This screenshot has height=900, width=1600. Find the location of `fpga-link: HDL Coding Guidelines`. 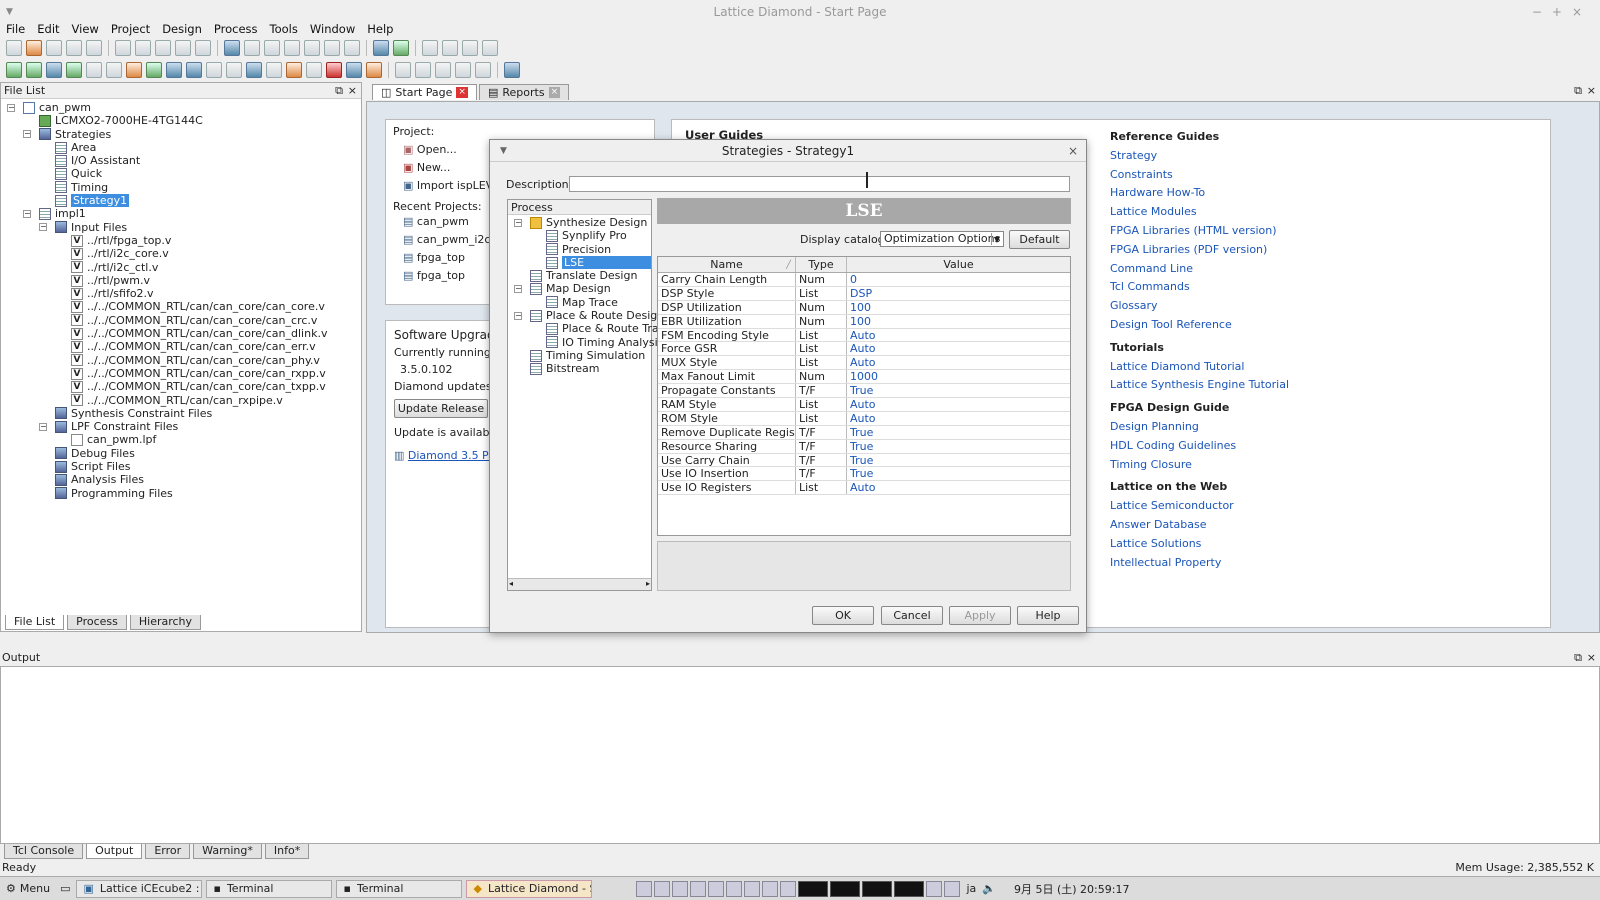

fpga-link: HDL Coding Guidelines is located at coordinates (1199, 446).